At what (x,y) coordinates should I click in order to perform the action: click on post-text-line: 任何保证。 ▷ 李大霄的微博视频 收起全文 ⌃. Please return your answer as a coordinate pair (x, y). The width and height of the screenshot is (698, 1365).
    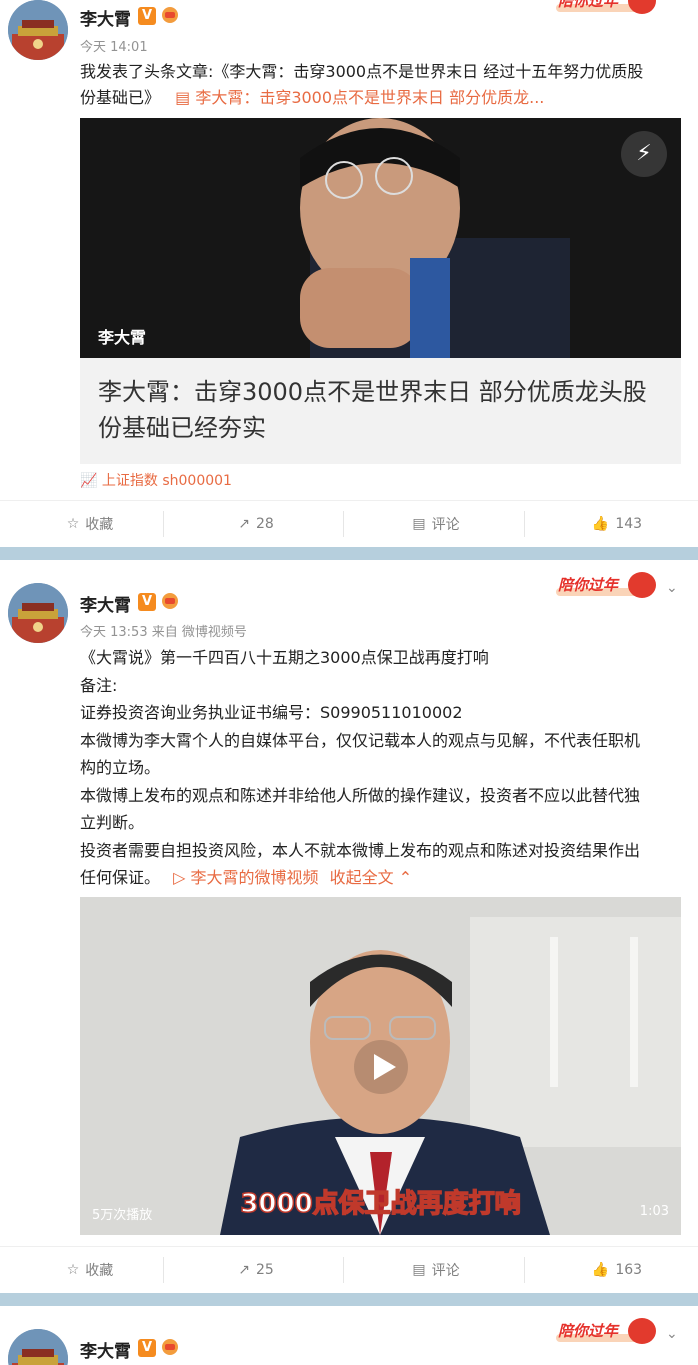
    Looking at the image, I should click on (377, 878).